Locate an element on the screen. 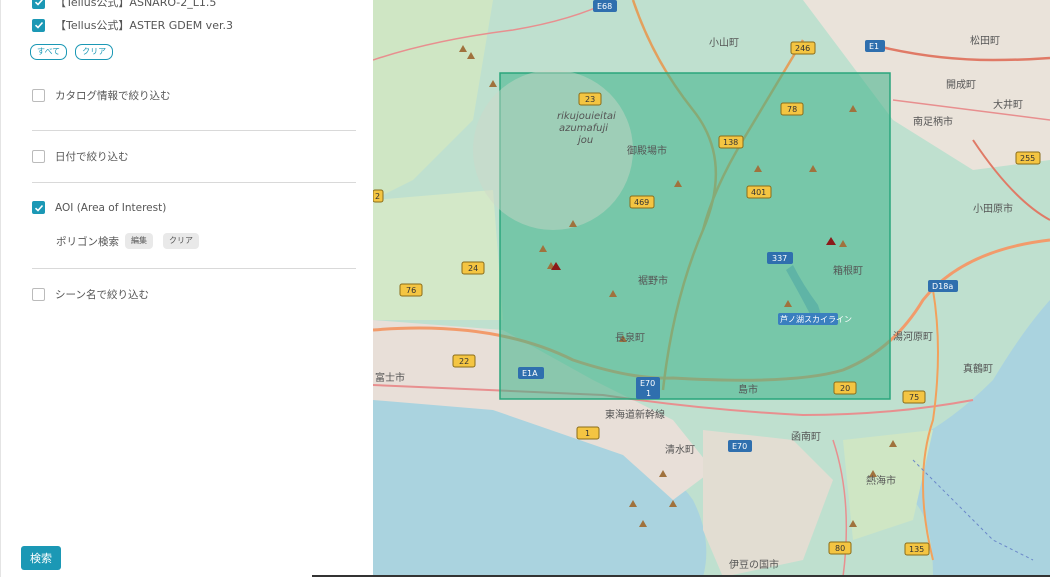  svg-text: 22 is located at coordinates (464, 361).